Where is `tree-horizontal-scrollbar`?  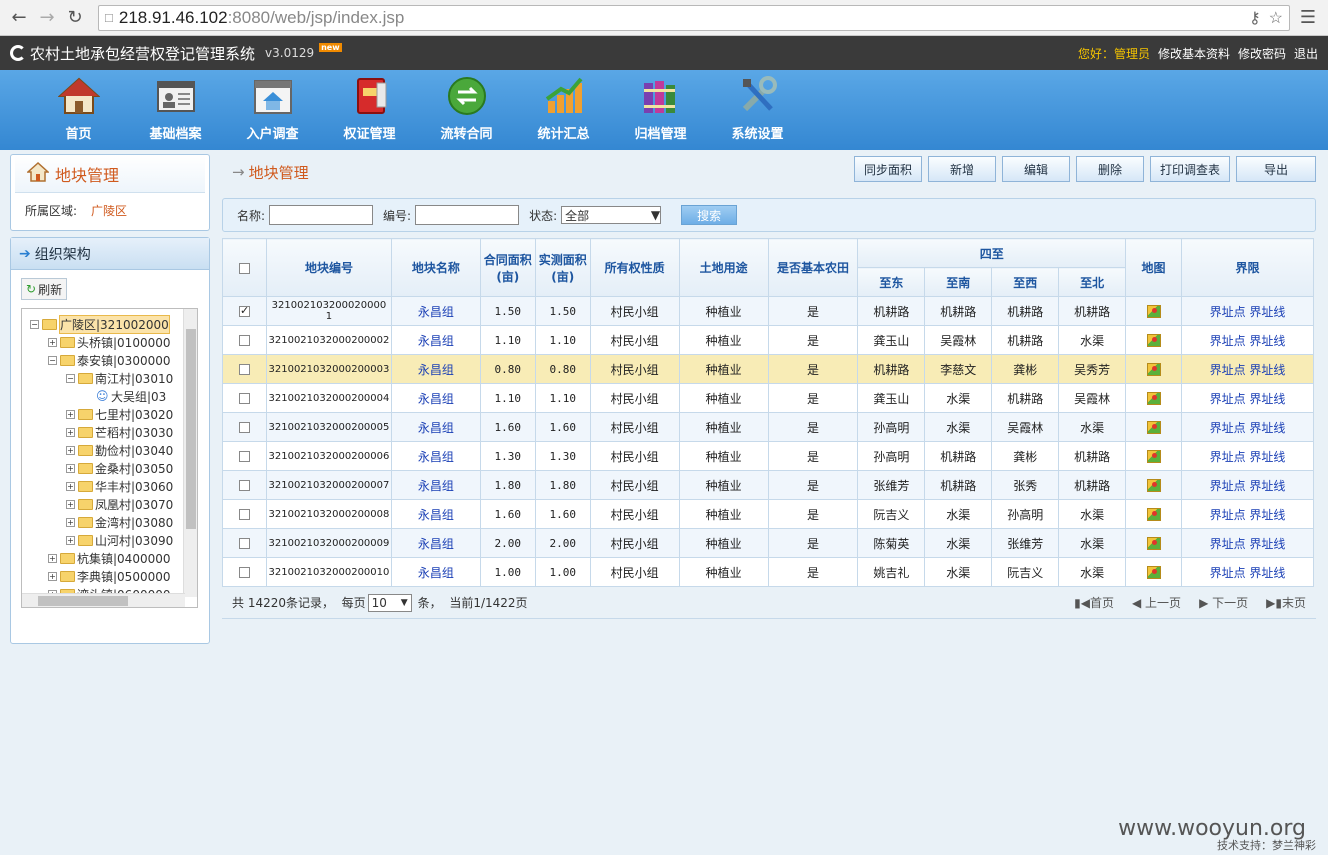
tree-horizontal-scrollbar is located at coordinates (103, 600).